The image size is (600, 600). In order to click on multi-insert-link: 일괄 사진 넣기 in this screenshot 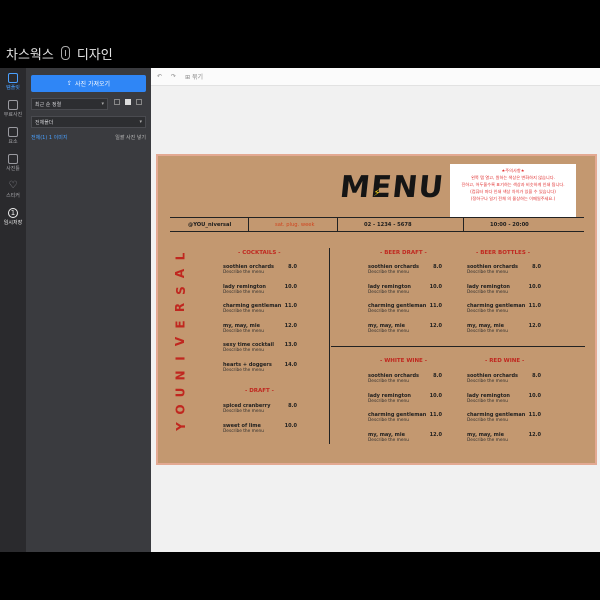, I will do `click(130, 137)`.